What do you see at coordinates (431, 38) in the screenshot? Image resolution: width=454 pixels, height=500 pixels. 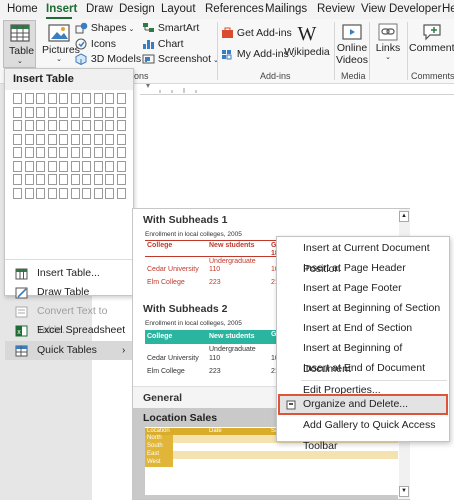 I see `comment-button: Comment` at bounding box center [431, 38].